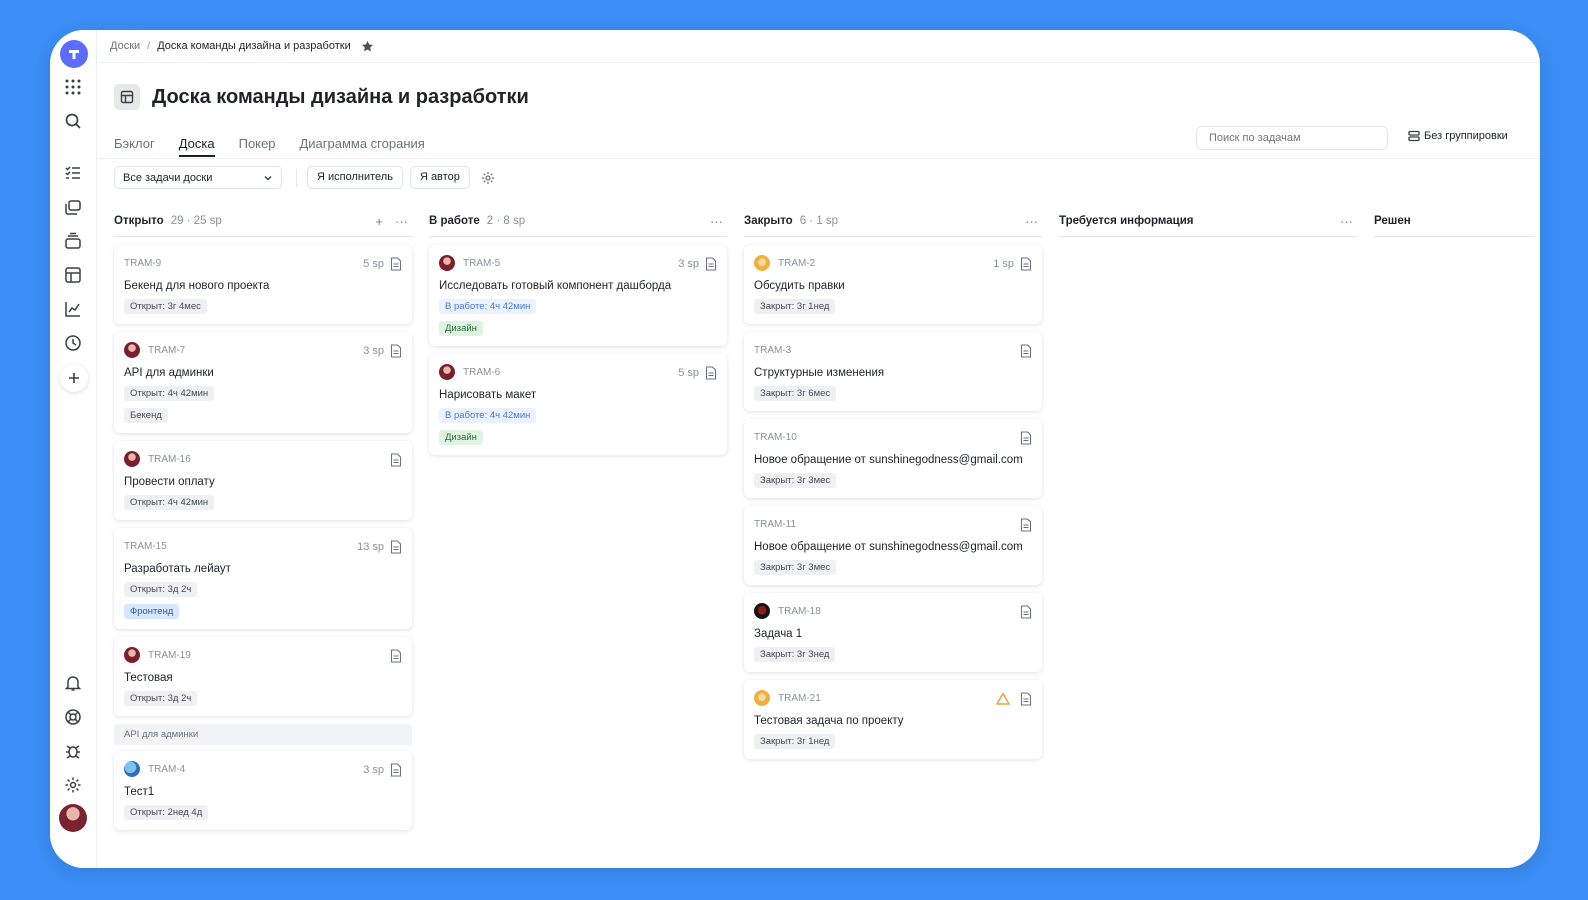 The height and width of the screenshot is (900, 1588). I want to click on tab-board: Доска, so click(196, 146).